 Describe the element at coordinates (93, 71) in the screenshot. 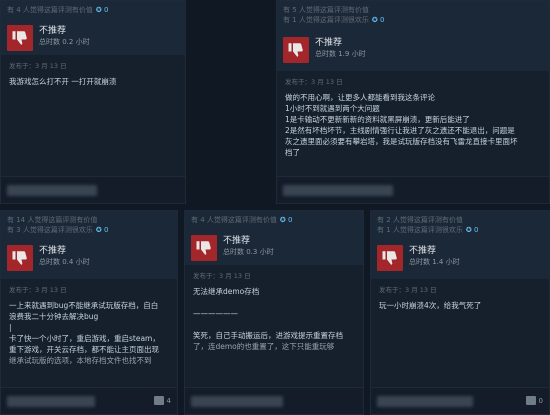

I see `review-body: 发布于：3 月 13 日 我游戏怎么打不开 一打开就崩溃` at that location.